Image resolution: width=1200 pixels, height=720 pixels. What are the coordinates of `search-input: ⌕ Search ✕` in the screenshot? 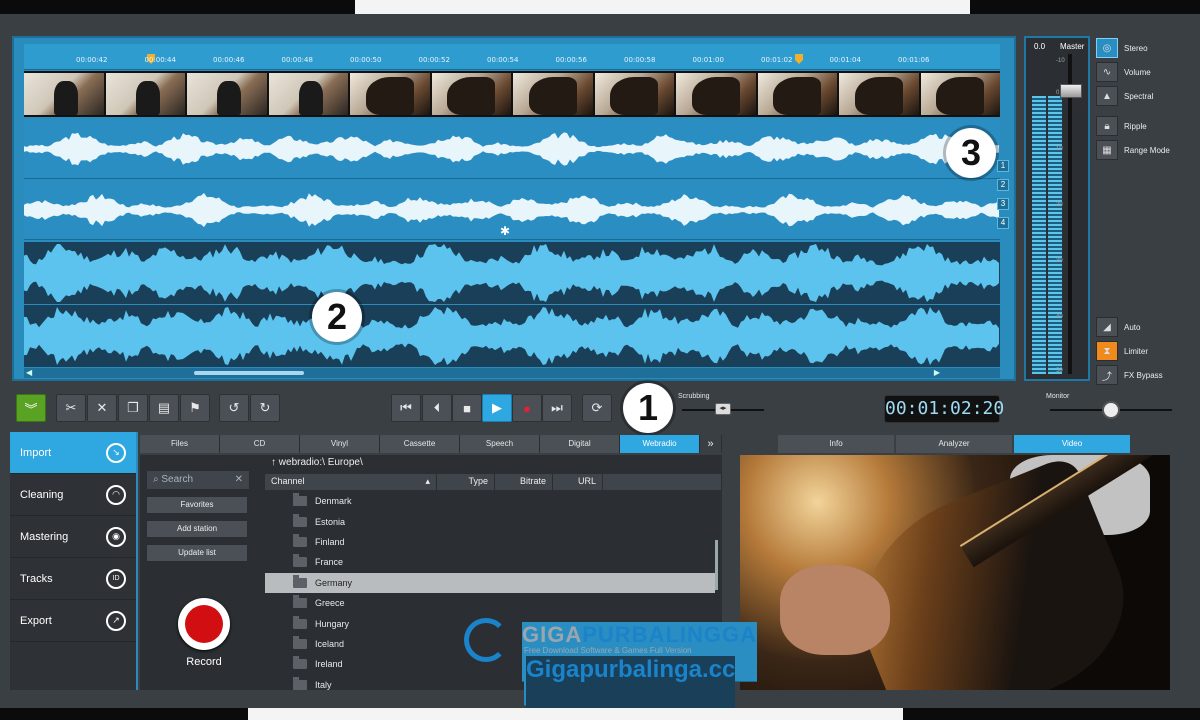 It's located at (198, 480).